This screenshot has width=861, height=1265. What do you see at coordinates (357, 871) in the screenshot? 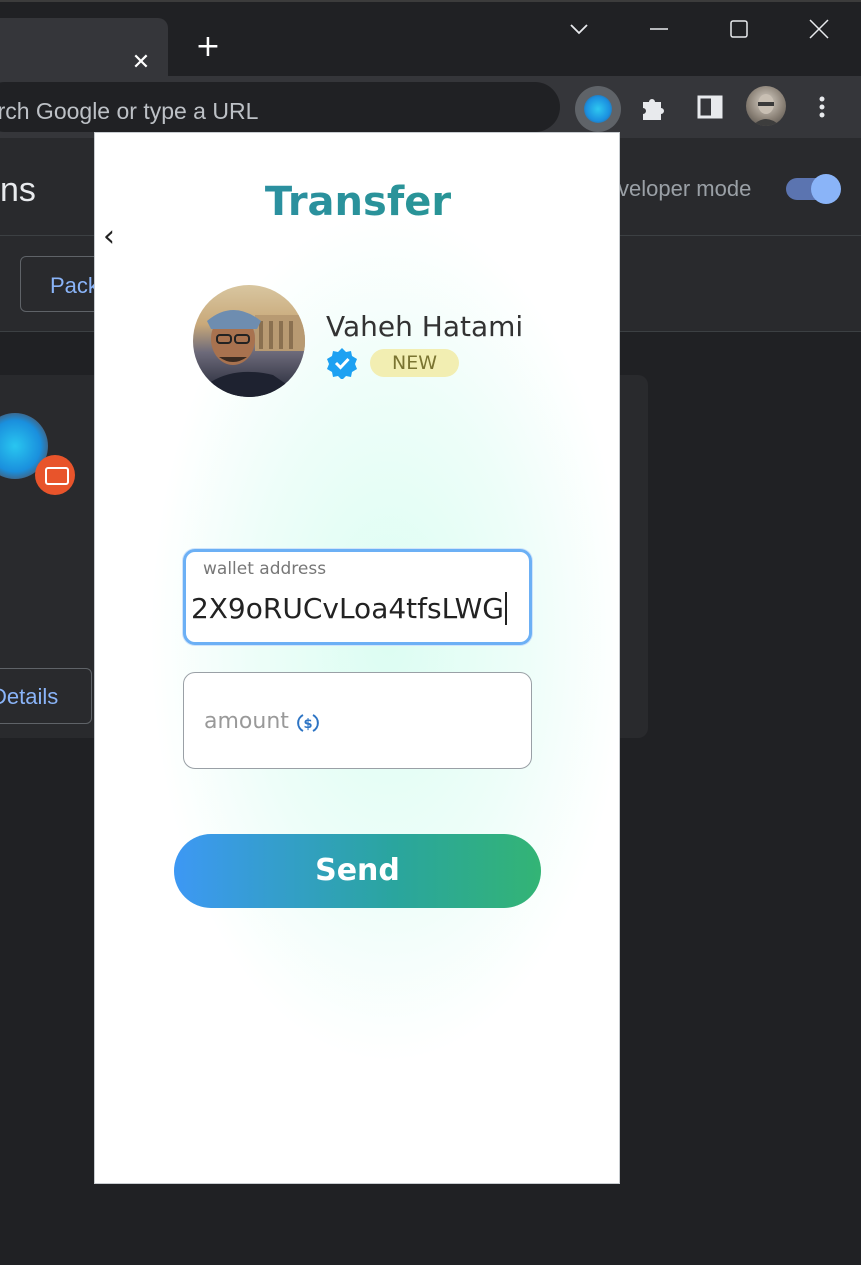
I see `send-button: Send` at bounding box center [357, 871].